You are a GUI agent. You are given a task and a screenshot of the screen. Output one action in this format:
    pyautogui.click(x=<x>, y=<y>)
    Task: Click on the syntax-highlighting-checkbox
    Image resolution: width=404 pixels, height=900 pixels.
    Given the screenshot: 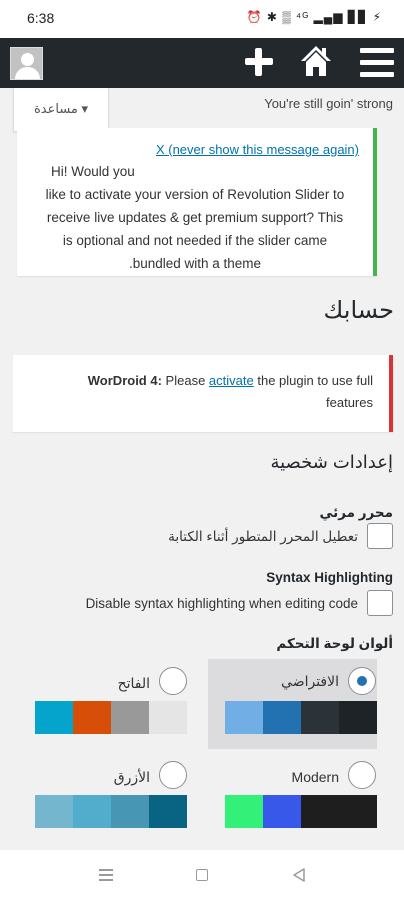 What is the action you would take?
    pyautogui.click(x=380, y=603)
    